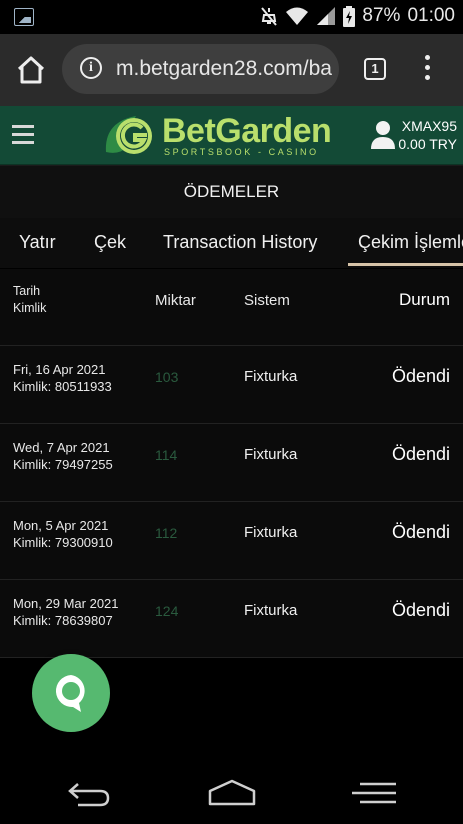 This screenshot has height=824, width=463. What do you see at coordinates (24, 17) in the screenshot?
I see `gallery-icon` at bounding box center [24, 17].